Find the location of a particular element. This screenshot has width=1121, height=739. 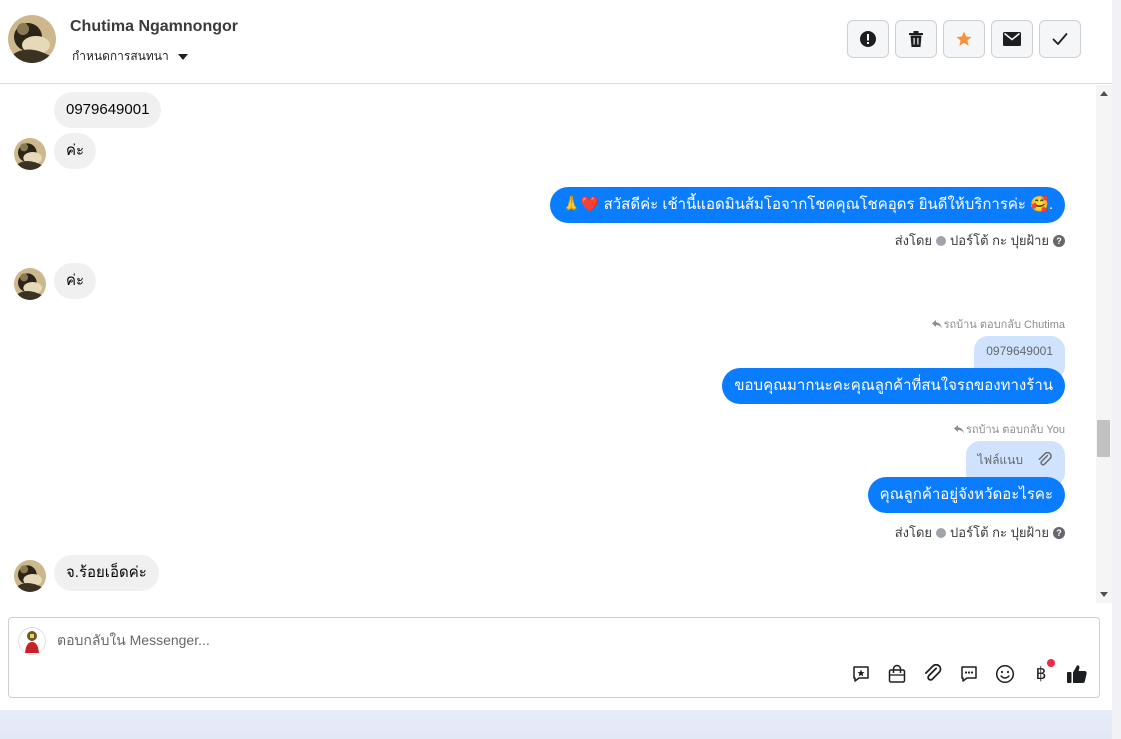

reply-meta-text: รถบ้าน ตอบกลับ You is located at coordinates (1015, 430).